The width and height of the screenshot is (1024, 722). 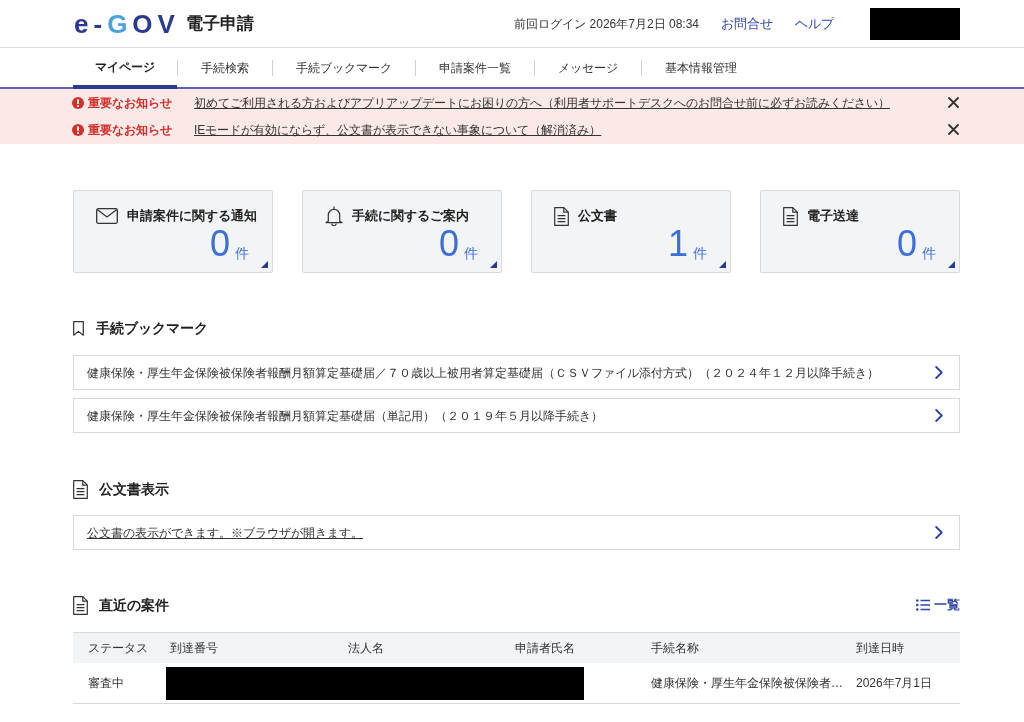 What do you see at coordinates (677, 244) in the screenshot?
I see `count-number: 1` at bounding box center [677, 244].